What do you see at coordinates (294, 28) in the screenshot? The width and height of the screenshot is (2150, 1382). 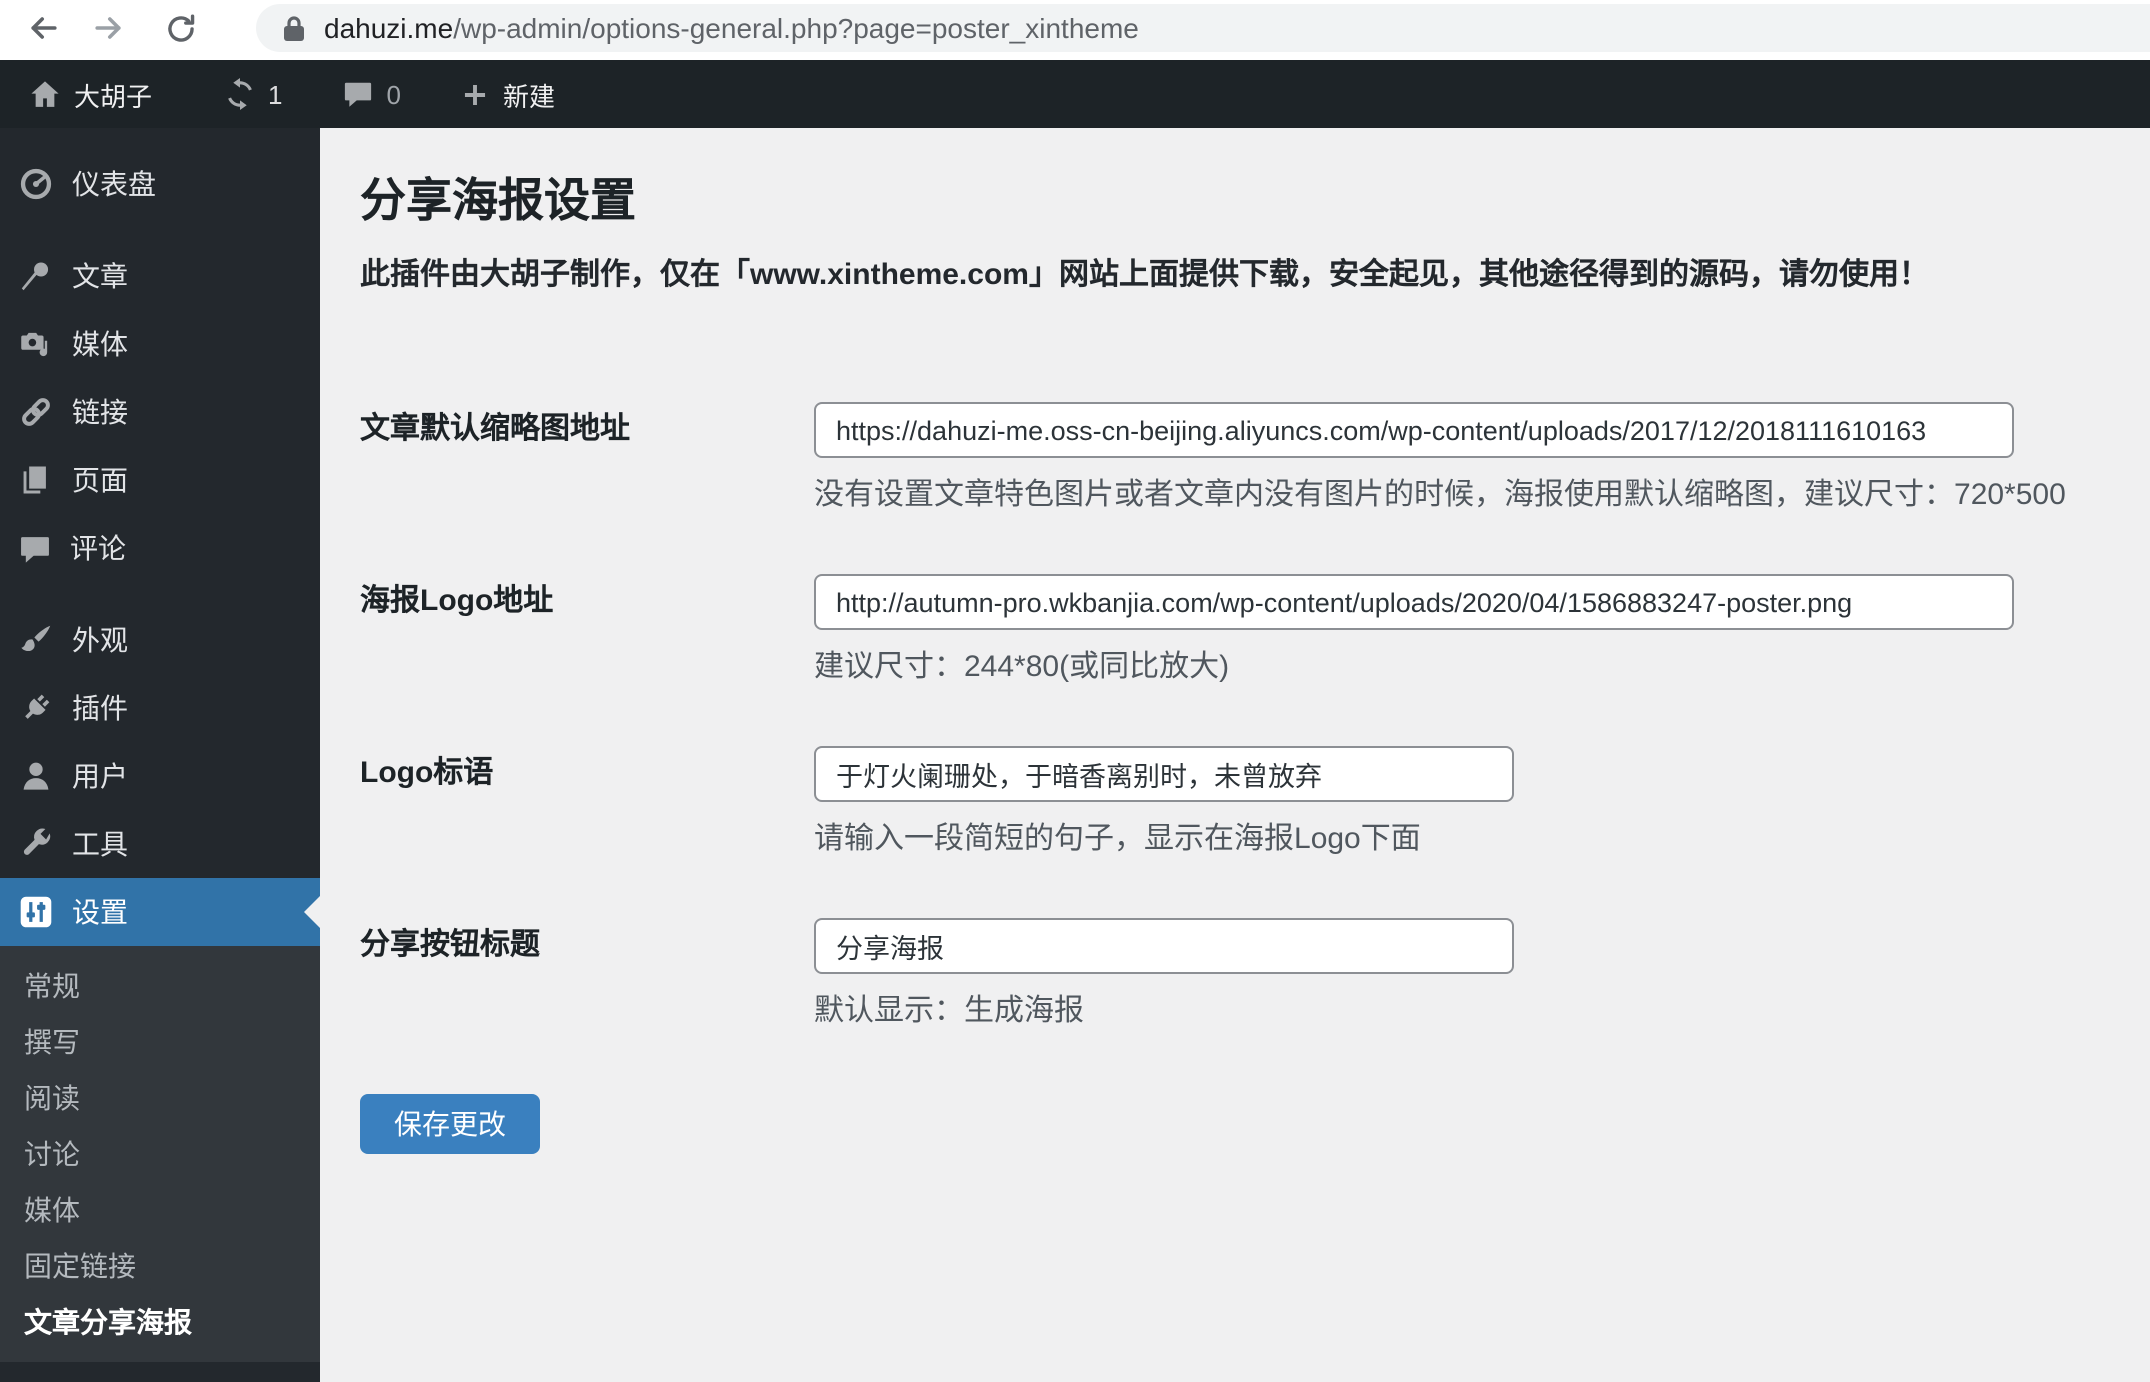 I see `ssl-lock-icon` at bounding box center [294, 28].